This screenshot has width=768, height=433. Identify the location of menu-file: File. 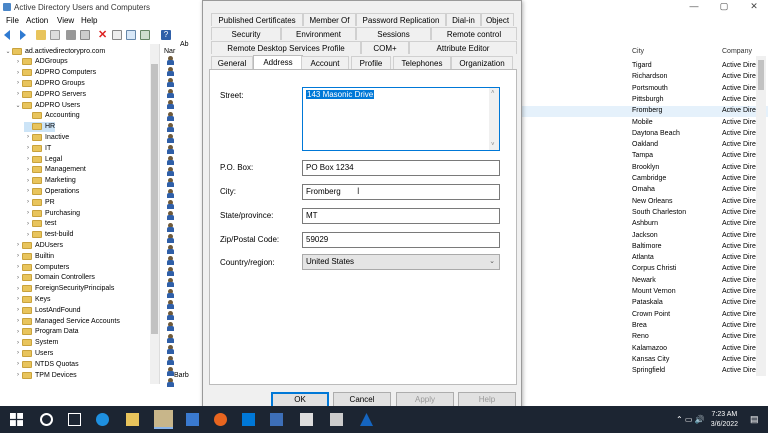
(12, 20).